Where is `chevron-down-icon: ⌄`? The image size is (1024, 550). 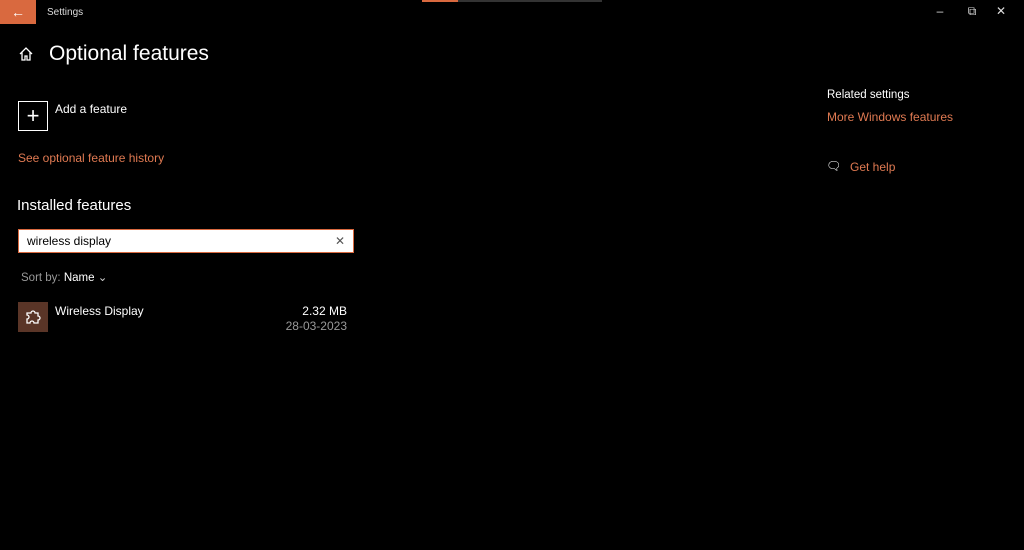 chevron-down-icon: ⌄ is located at coordinates (102, 278).